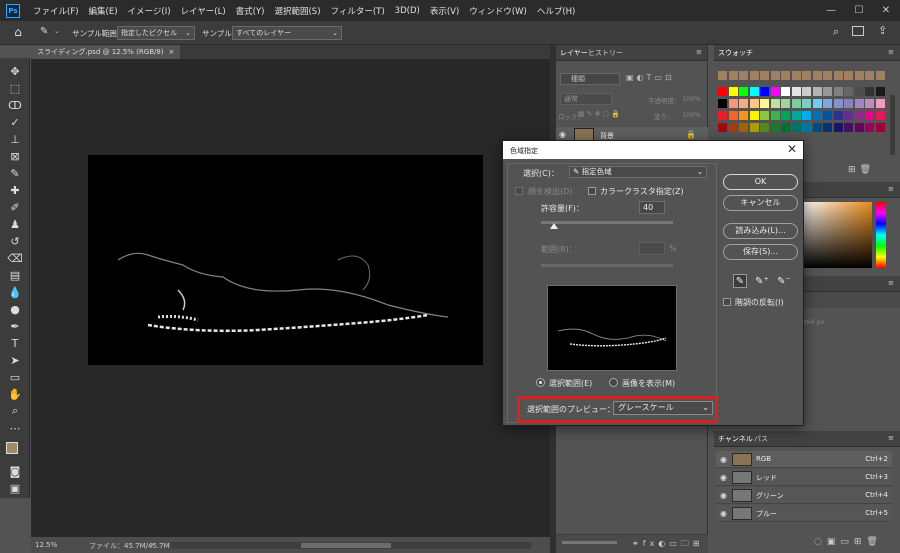 The image size is (900, 553). What do you see at coordinates (351, 545) in the screenshot?
I see `horizontal-scrollbar` at bounding box center [351, 545].